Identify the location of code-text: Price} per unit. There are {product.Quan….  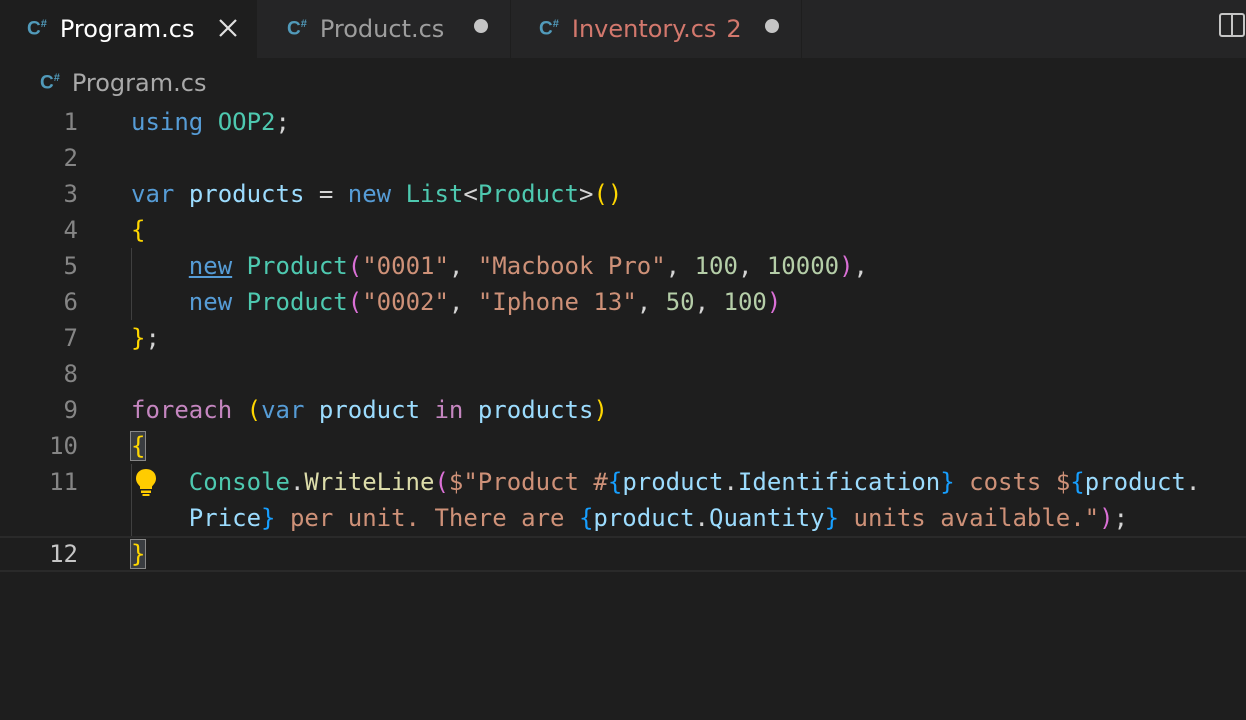
(629, 518).